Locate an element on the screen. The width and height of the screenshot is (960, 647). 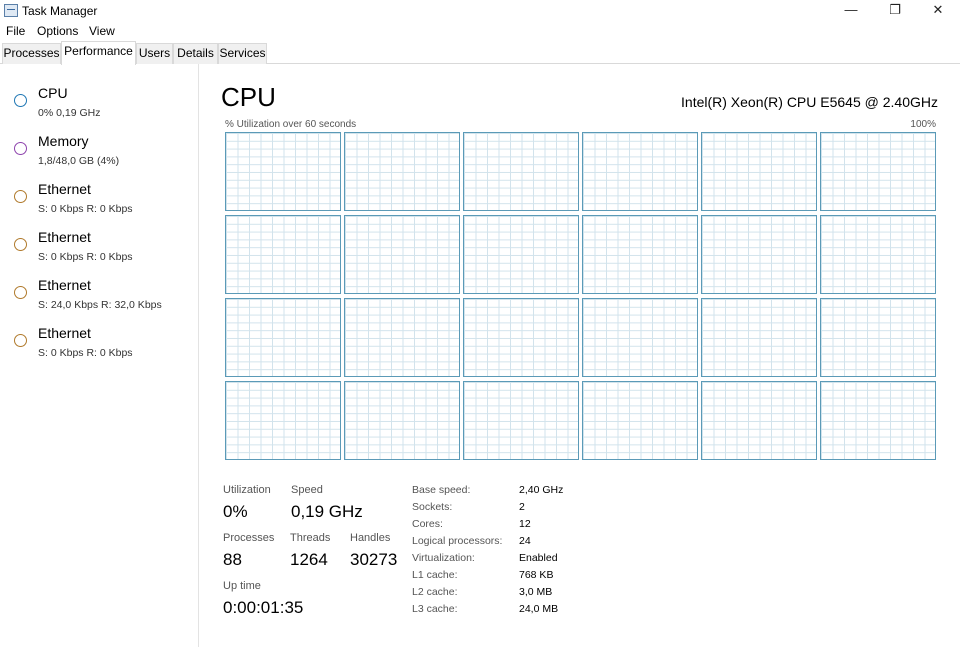
task-manager-icon is located at coordinates (11, 10).